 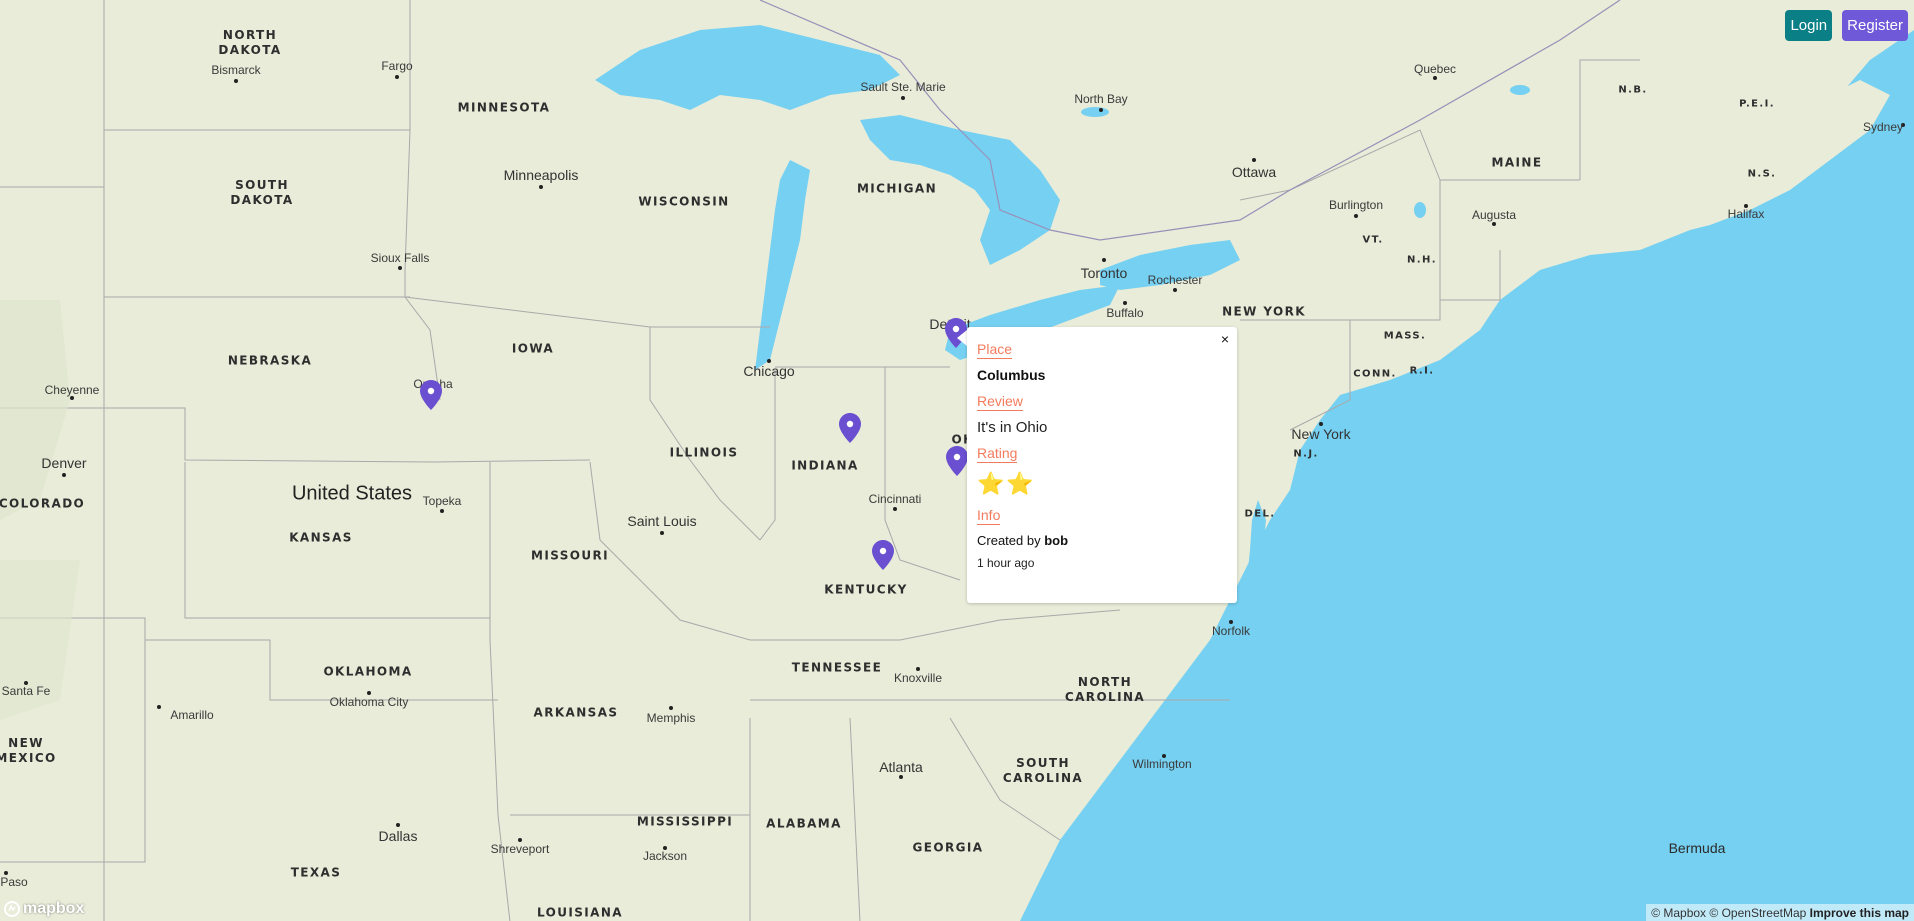 I want to click on auth-buttons: Login Register, so click(x=1846, y=25).